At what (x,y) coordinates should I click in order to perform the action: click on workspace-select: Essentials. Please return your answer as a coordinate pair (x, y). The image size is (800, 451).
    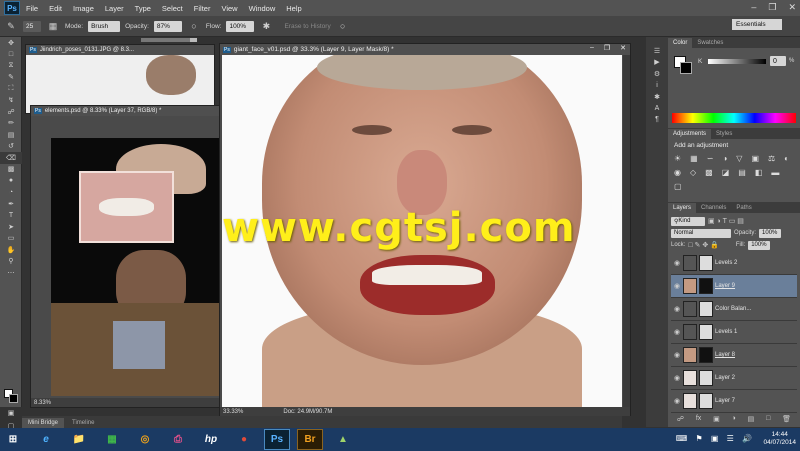
    Looking at the image, I should click on (757, 24).